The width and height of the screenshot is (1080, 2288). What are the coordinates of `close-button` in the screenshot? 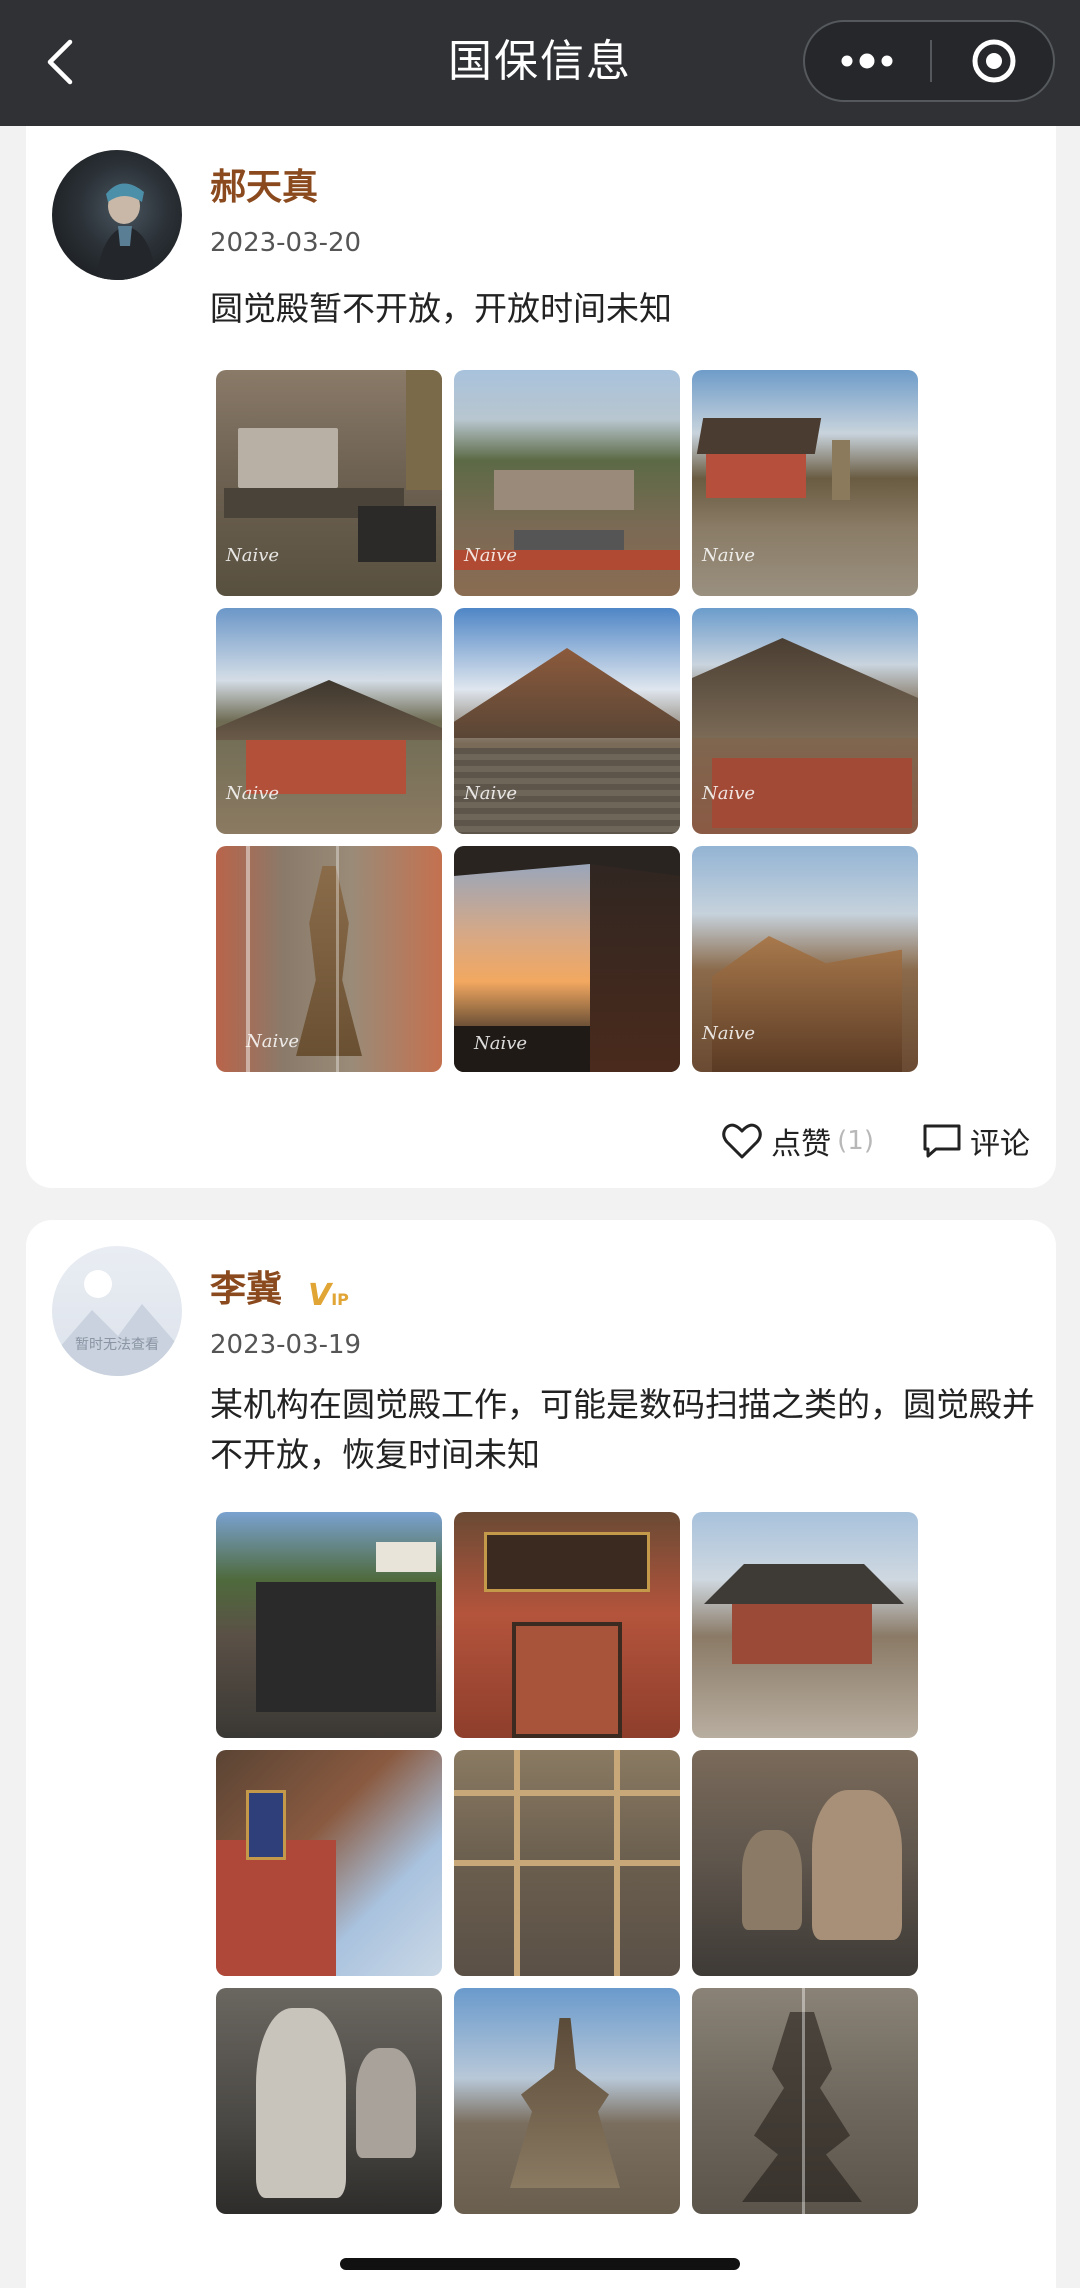 It's located at (994, 61).